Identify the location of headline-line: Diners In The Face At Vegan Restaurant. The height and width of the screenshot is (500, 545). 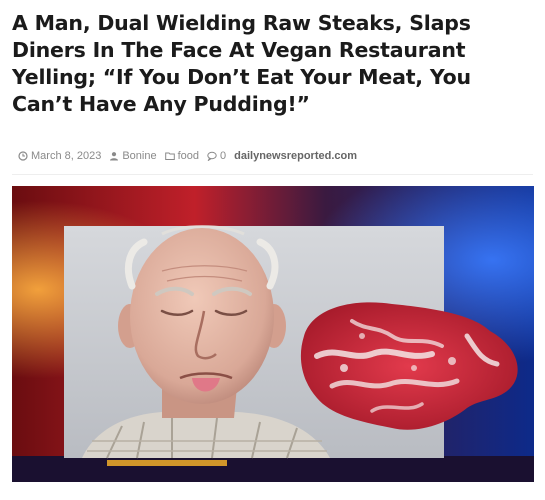
(239, 50).